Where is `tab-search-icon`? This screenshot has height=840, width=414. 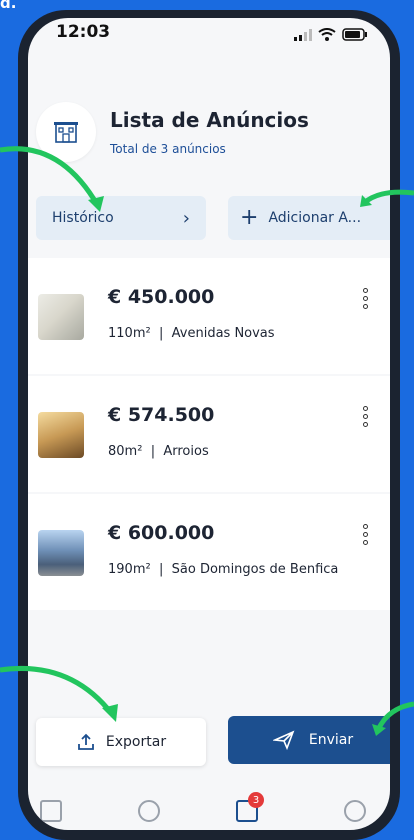 tab-search-icon is located at coordinates (149, 811).